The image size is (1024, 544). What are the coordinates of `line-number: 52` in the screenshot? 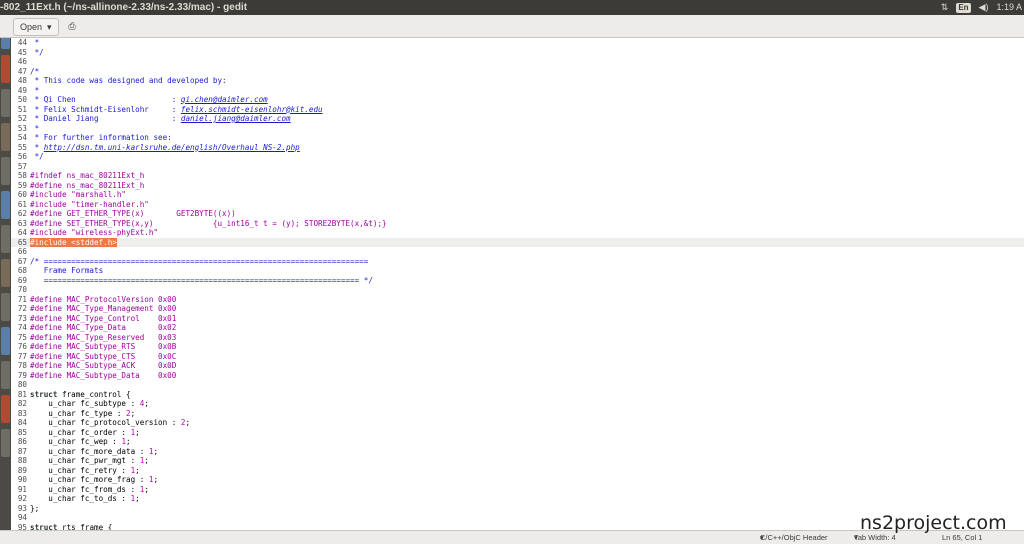 It's located at (22, 118).